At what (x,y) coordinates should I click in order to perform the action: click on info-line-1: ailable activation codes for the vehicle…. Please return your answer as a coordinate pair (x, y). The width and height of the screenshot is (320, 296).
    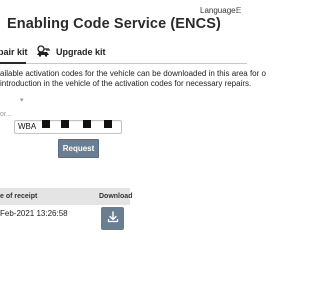
    Looking at the image, I should click on (133, 73).